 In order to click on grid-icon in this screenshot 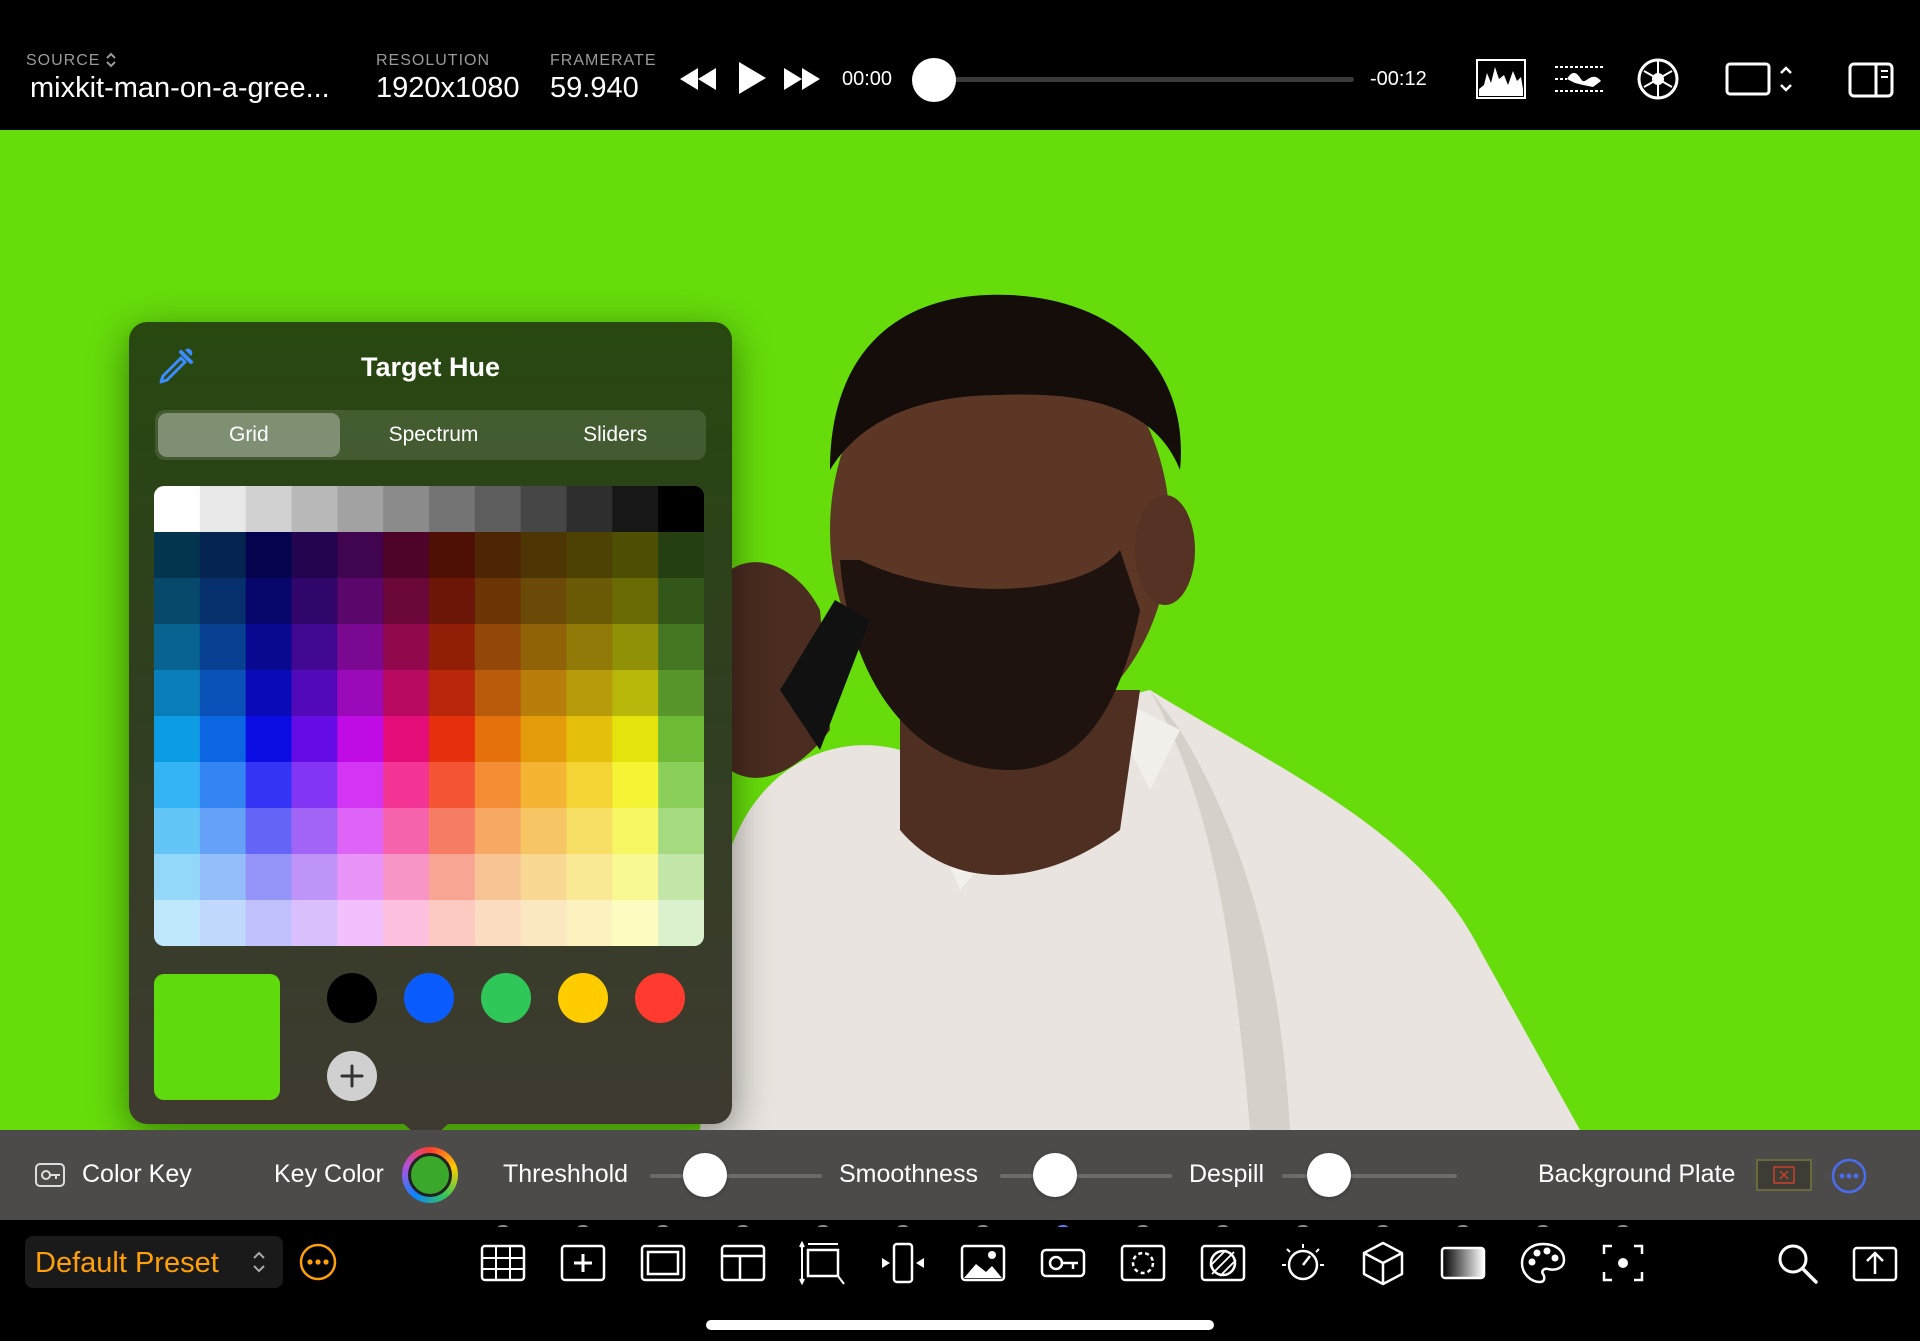, I will do `click(503, 1263)`.